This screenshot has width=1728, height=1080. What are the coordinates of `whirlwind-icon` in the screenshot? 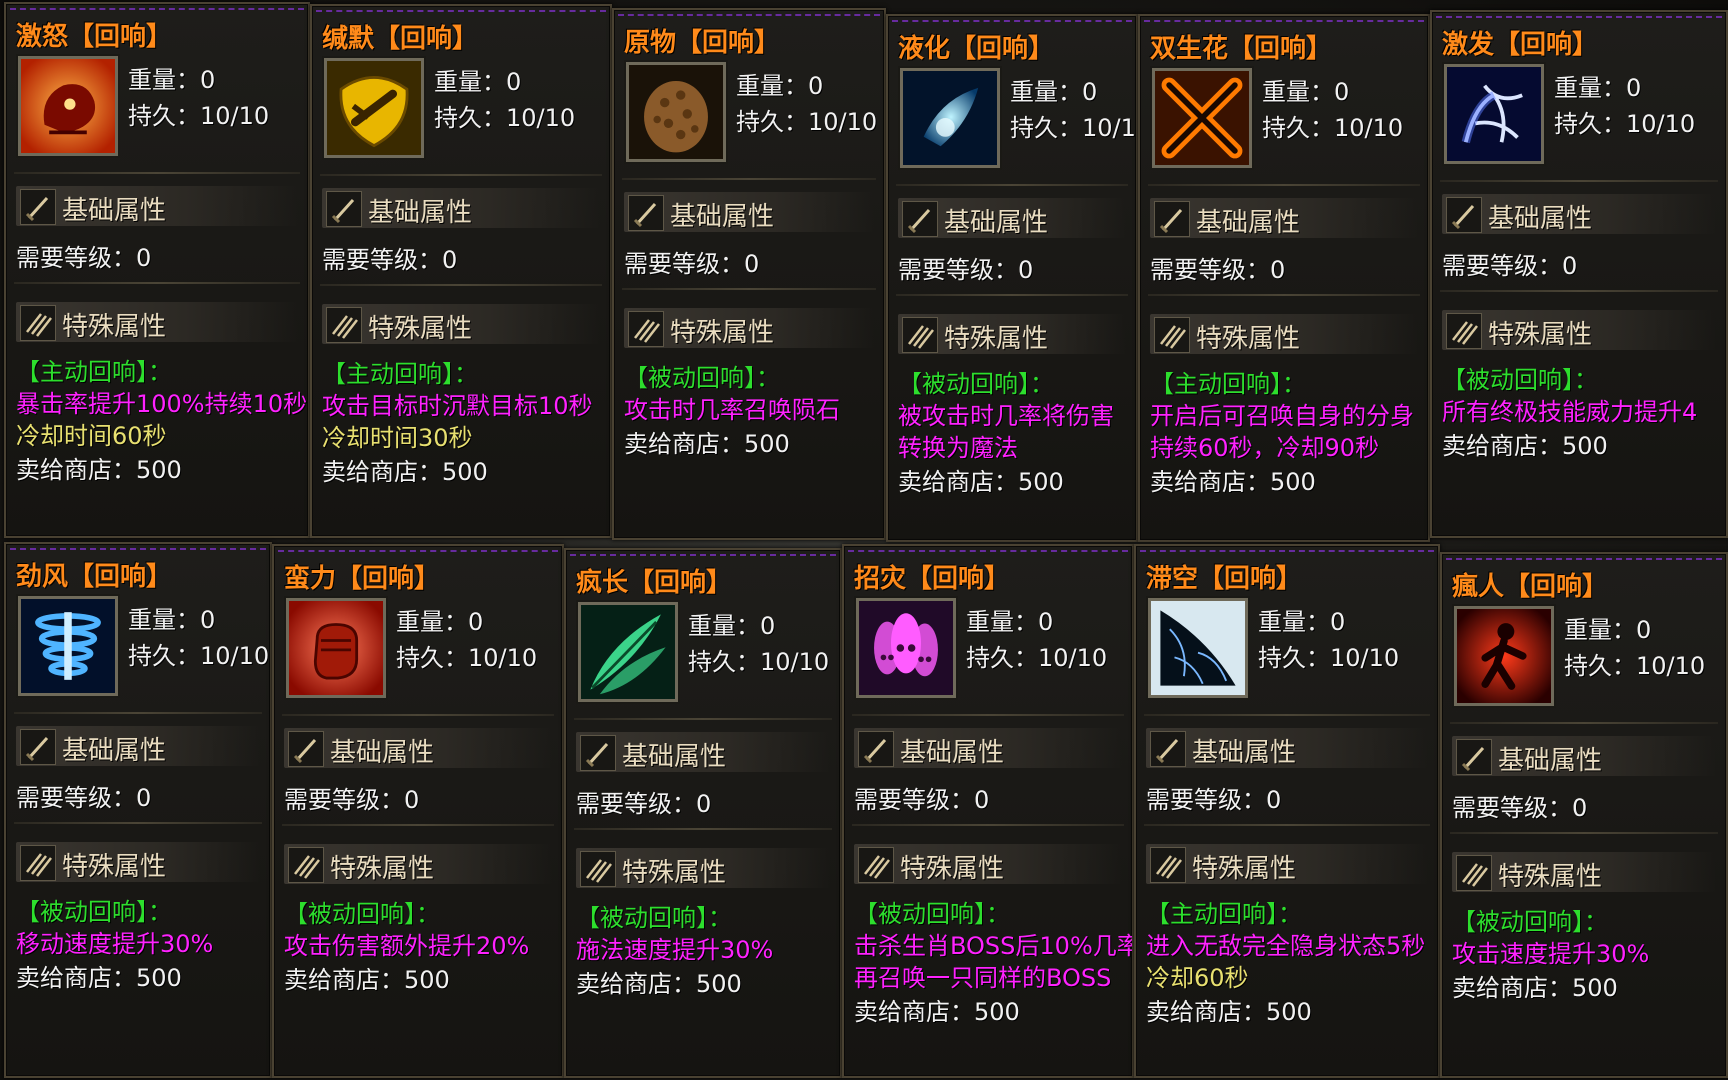 It's located at (68, 646).